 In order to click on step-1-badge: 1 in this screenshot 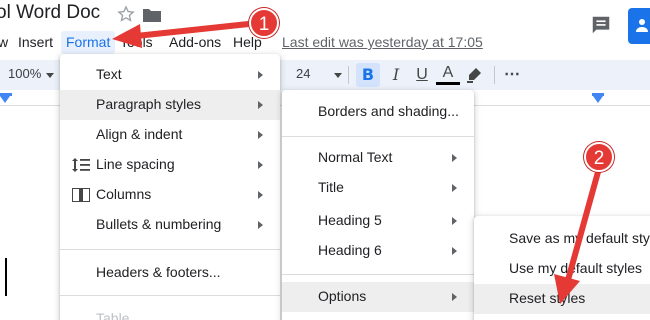, I will do `click(264, 23)`.